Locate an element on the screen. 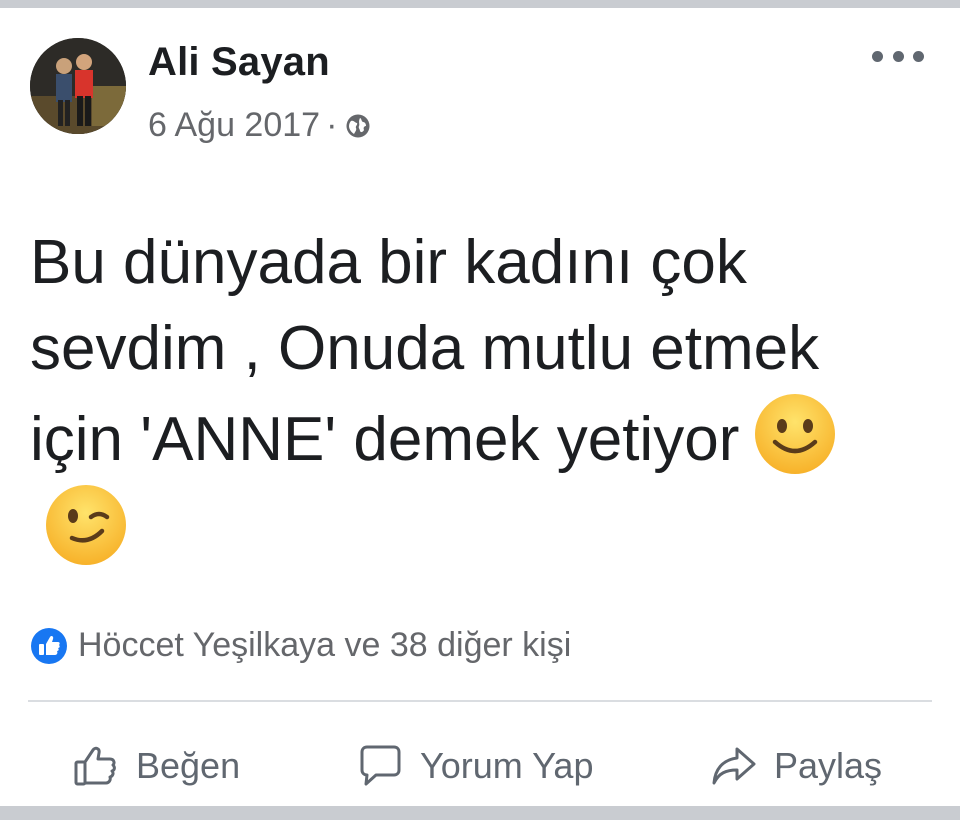 The width and height of the screenshot is (960, 820). comment-button: Yorum Yap is located at coordinates (473, 766).